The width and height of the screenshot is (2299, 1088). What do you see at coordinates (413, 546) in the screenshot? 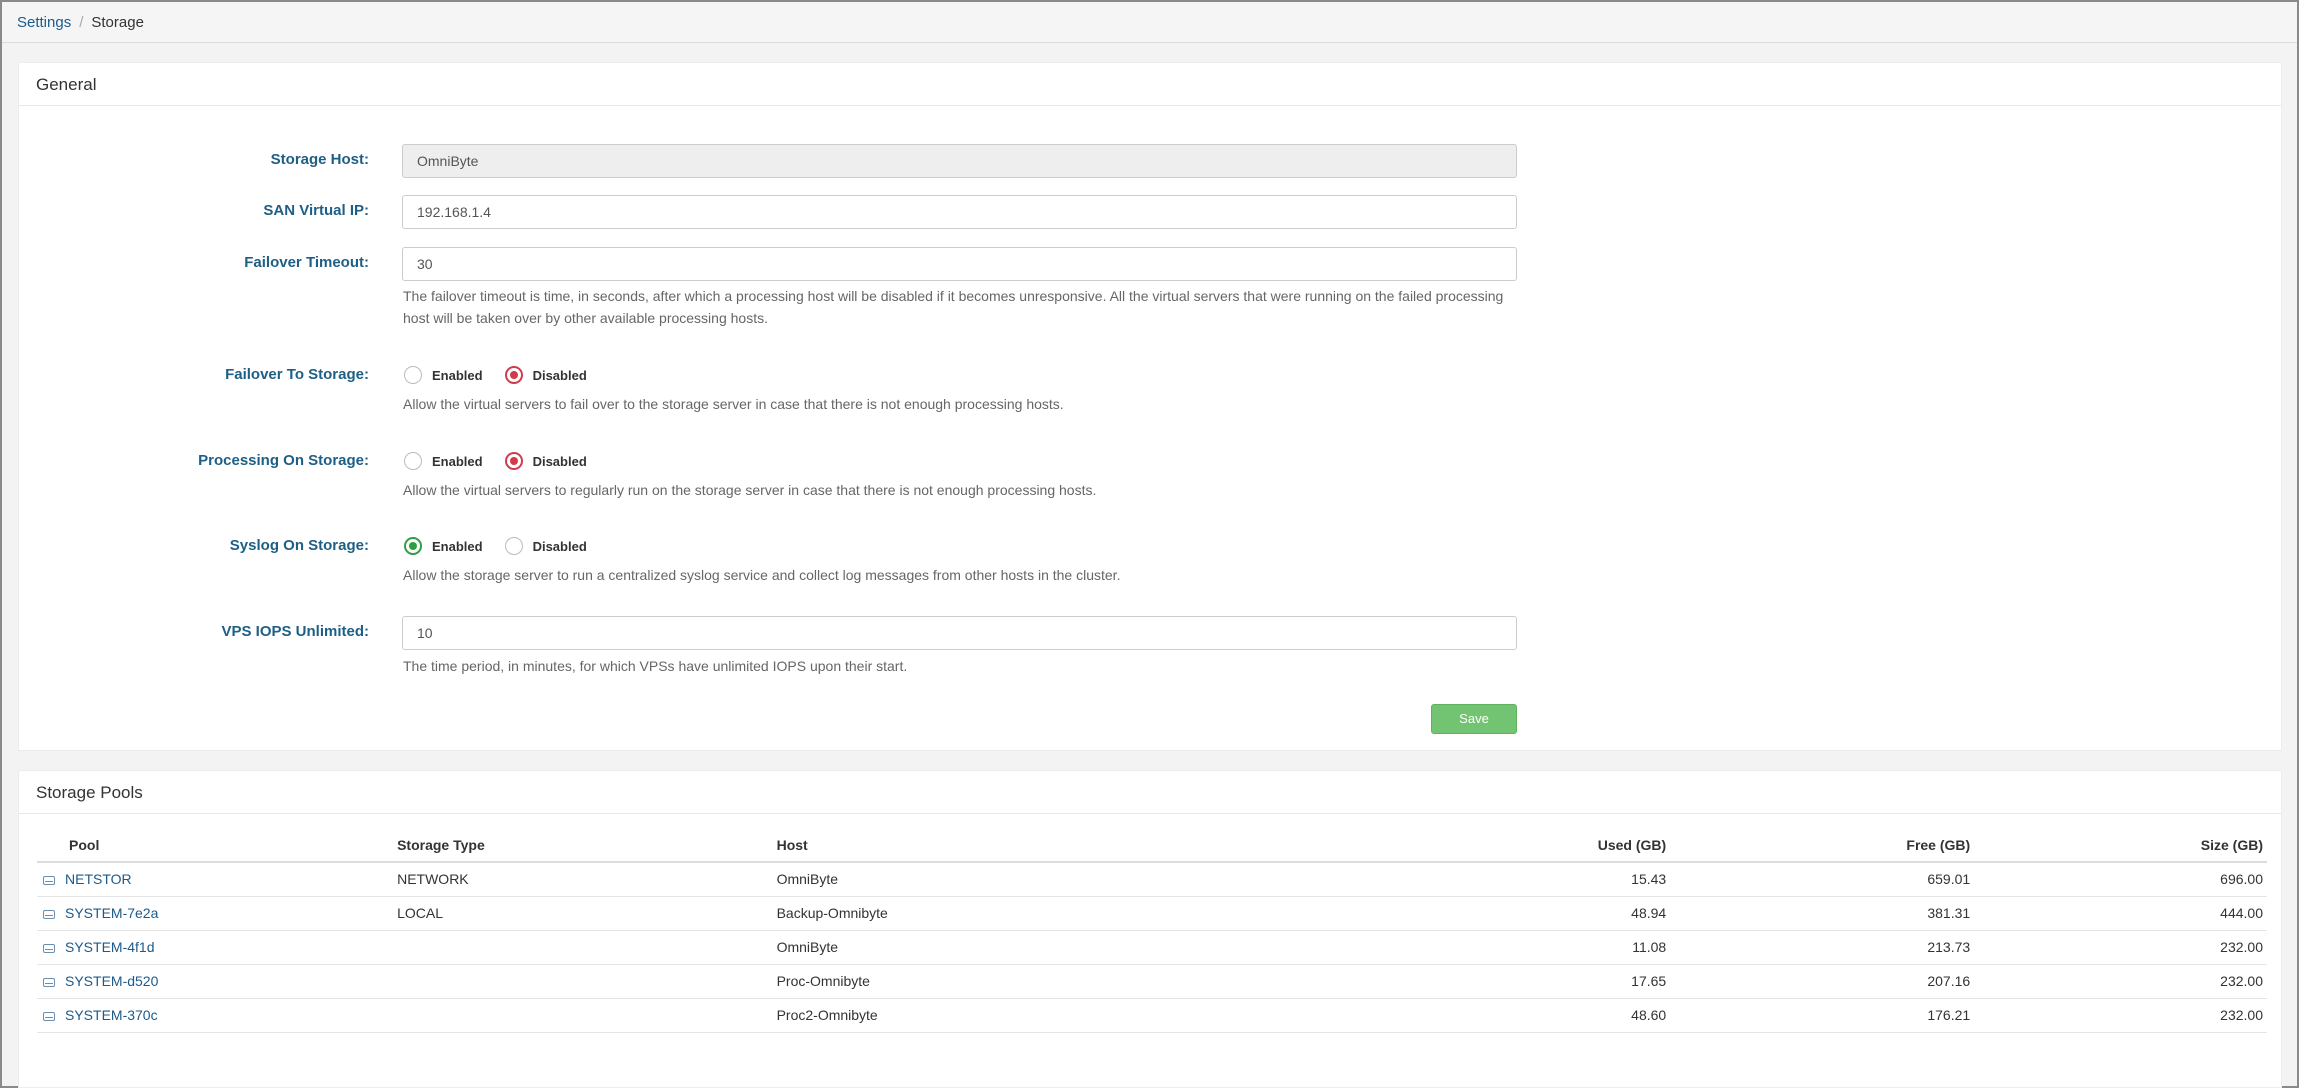
I see `syslog-on-storage-enabled-radio` at bounding box center [413, 546].